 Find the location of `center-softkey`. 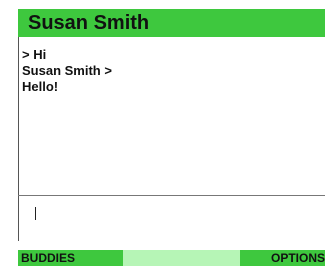

center-softkey is located at coordinates (181, 258).